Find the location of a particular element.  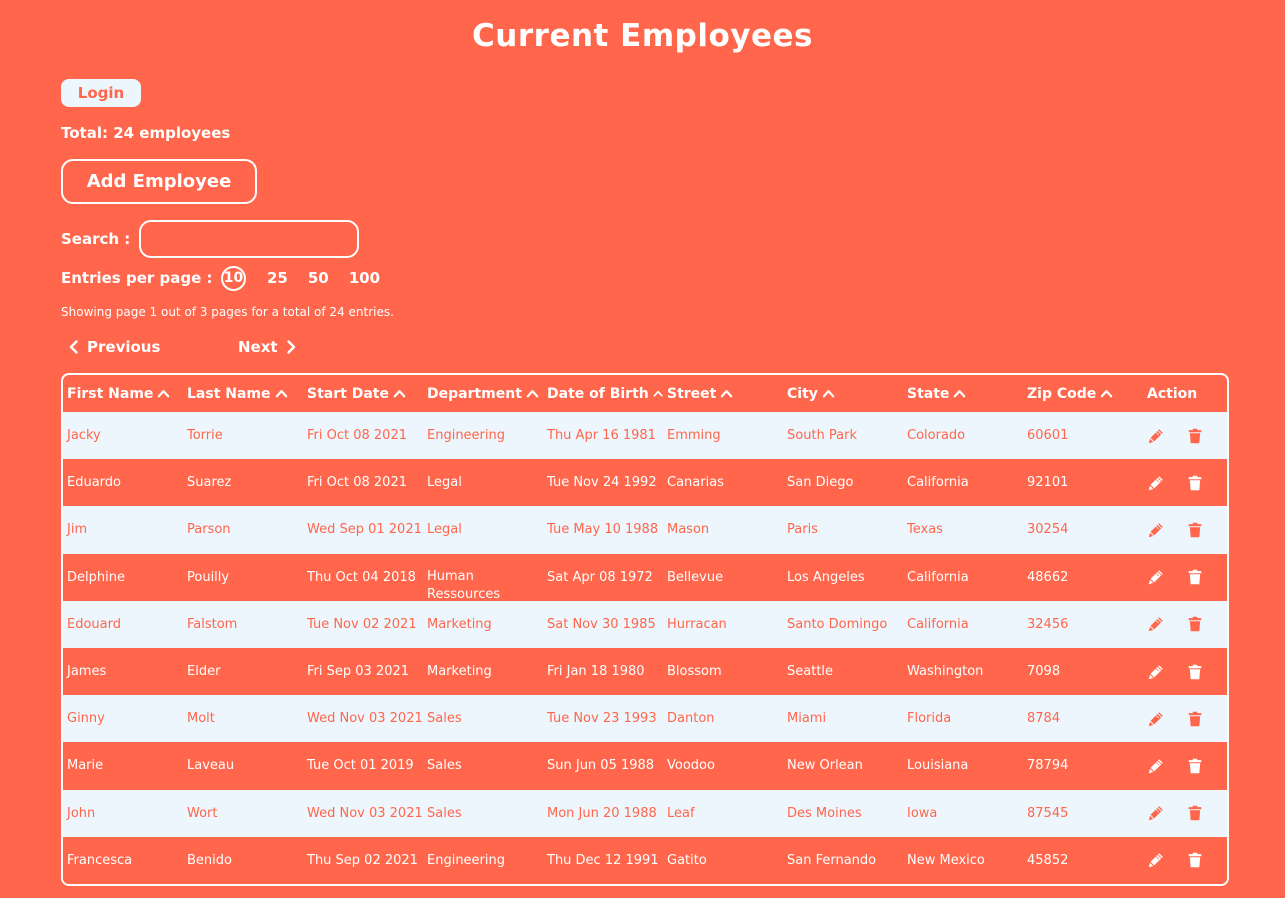

table-cell: 78794 is located at coordinates (1048, 766).